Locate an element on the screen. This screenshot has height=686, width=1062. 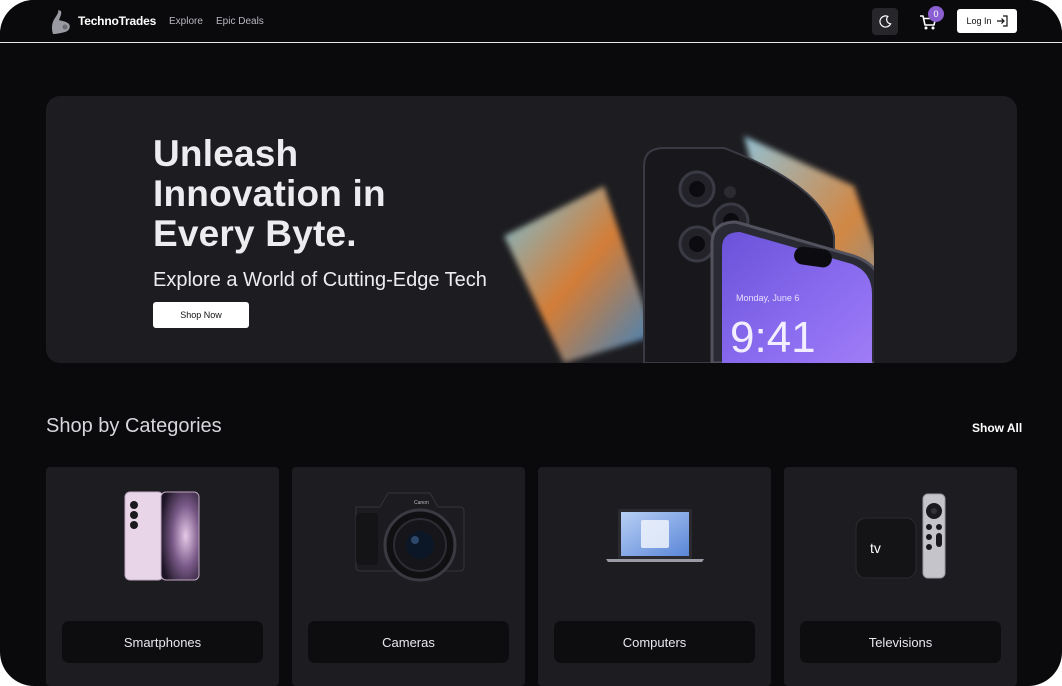
category-card-smartphones: Smartphones is located at coordinates (162, 576).